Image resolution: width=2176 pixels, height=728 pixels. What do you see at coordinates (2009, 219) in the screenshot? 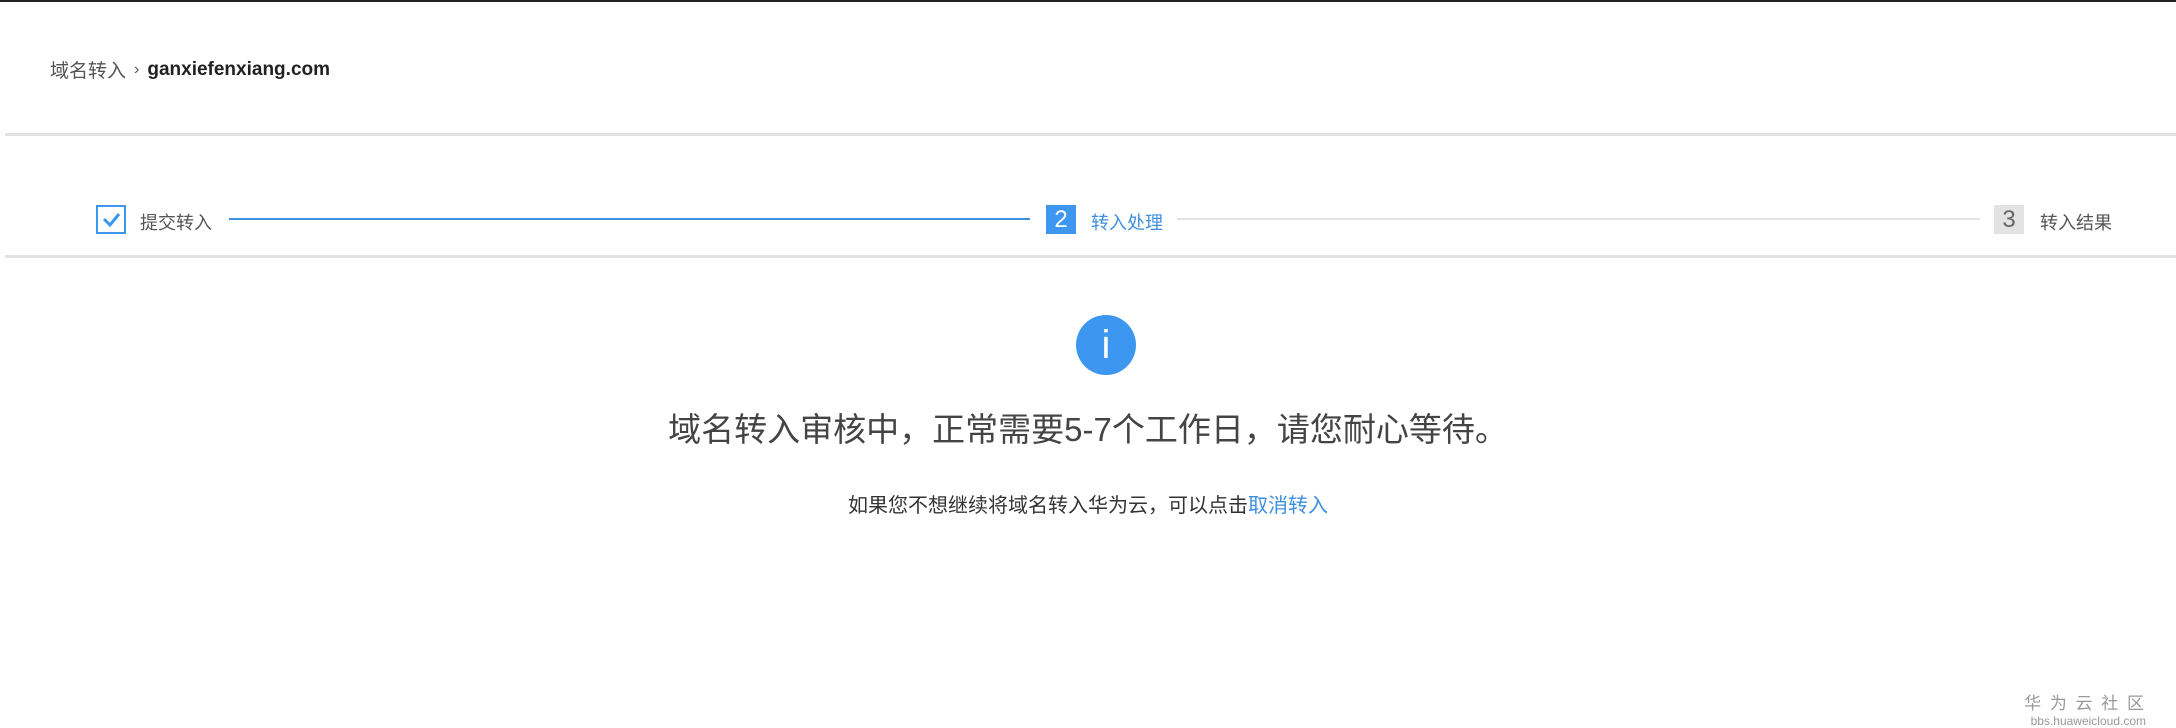
I see `step-3-number: 3` at bounding box center [2009, 219].